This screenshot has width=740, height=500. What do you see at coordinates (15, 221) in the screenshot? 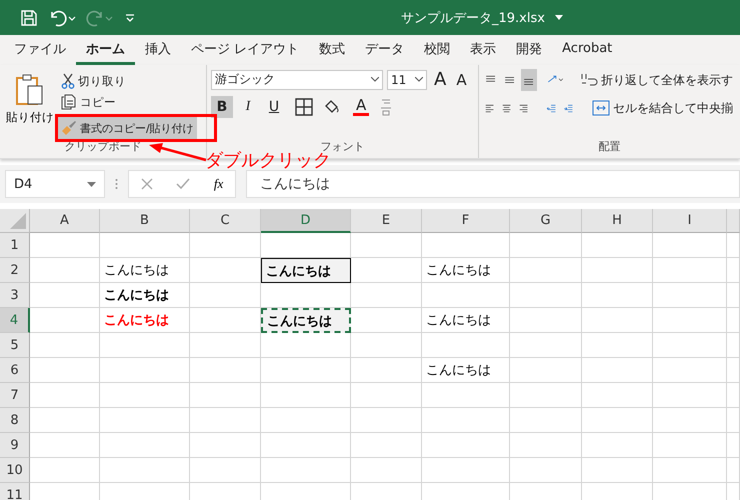
I see `select-all-button` at bounding box center [15, 221].